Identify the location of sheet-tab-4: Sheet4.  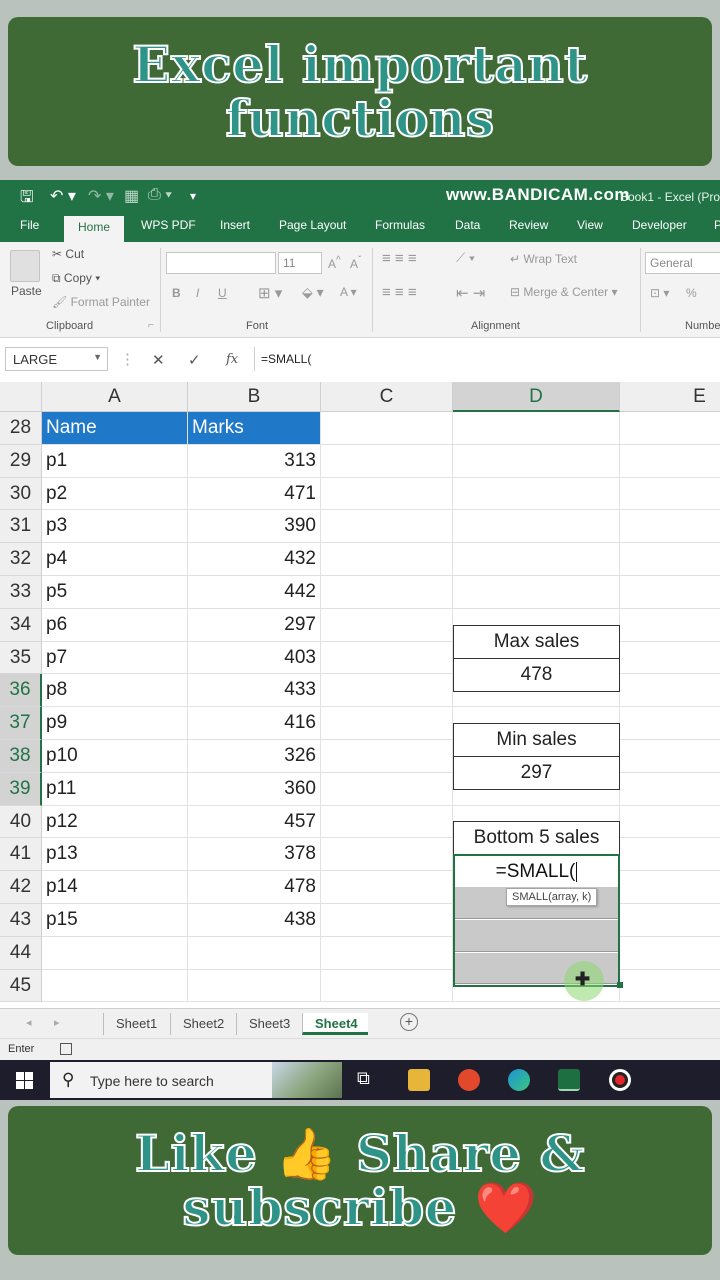
(335, 1024).